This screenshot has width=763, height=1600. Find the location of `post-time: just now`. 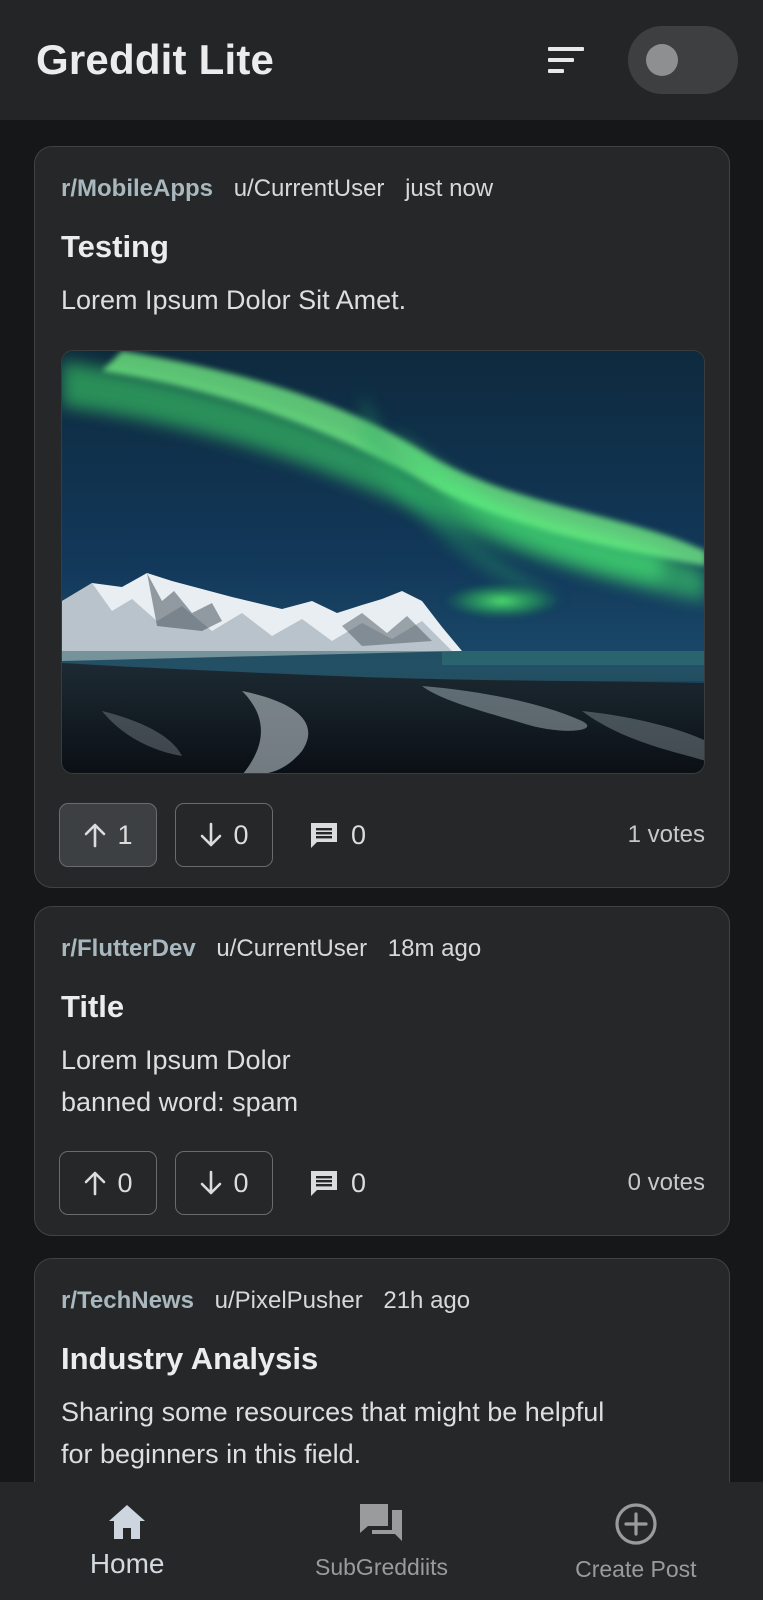

post-time: just now is located at coordinates (449, 188).